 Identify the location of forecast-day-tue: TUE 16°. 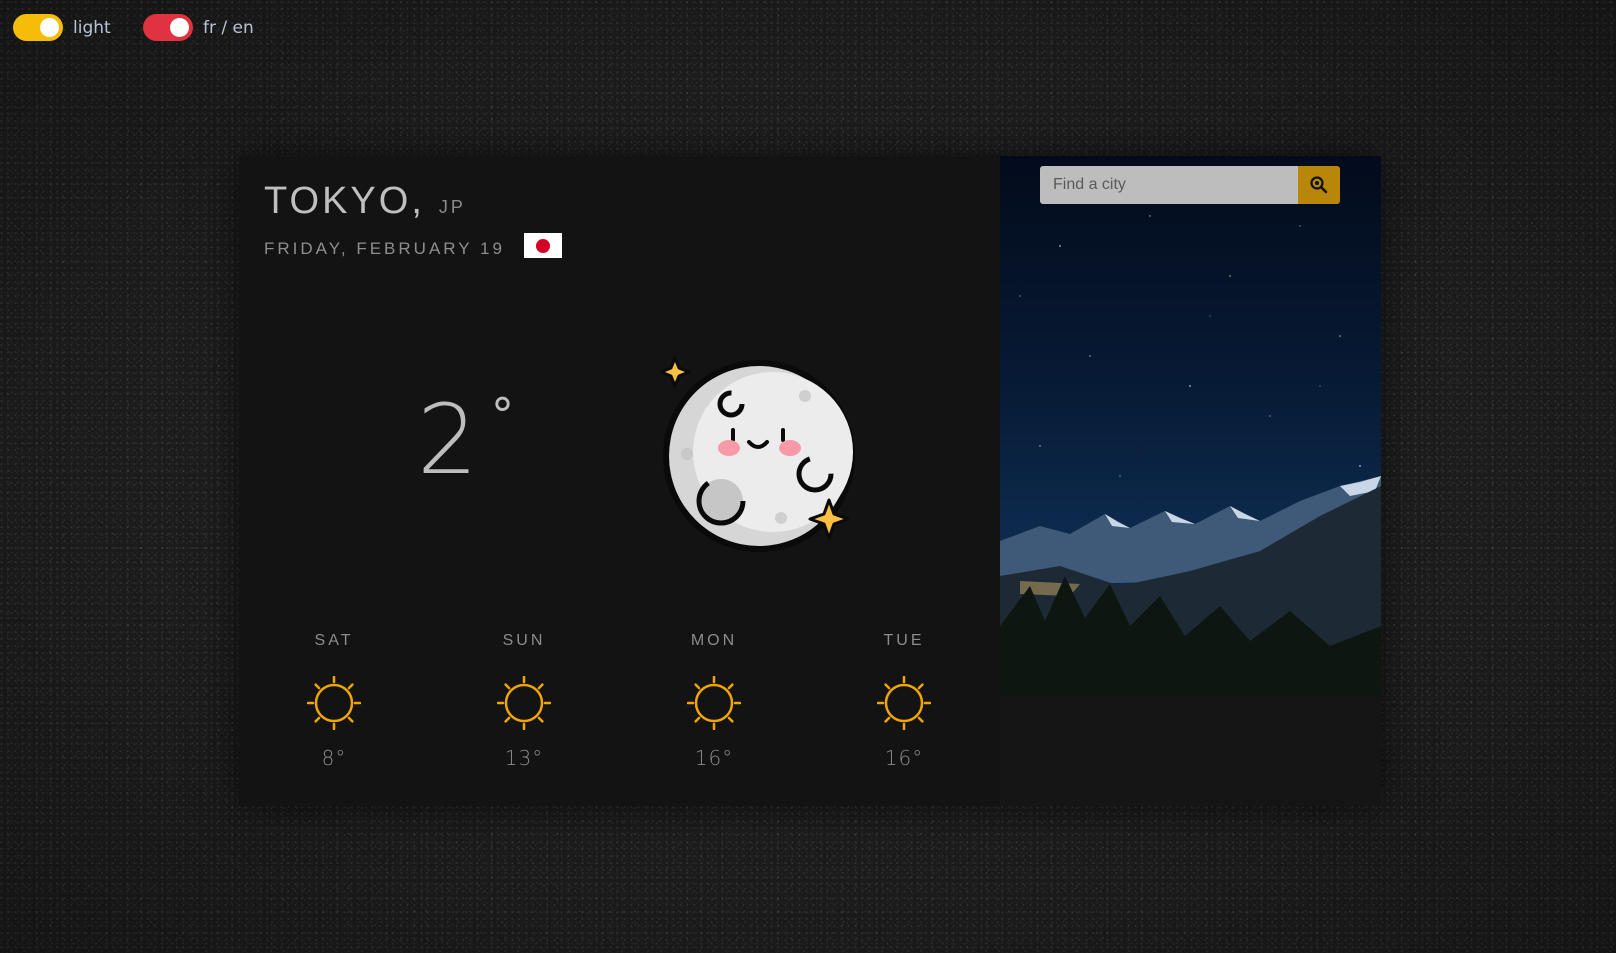
(904, 701).